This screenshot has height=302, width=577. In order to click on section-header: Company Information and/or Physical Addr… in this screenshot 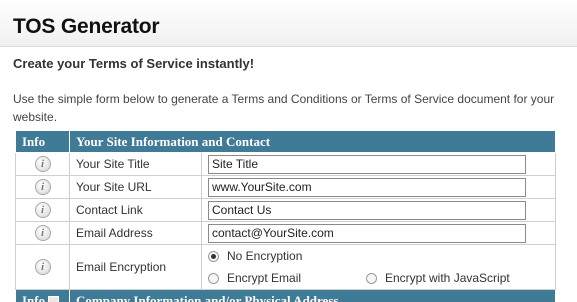, I will do `click(312, 295)`.